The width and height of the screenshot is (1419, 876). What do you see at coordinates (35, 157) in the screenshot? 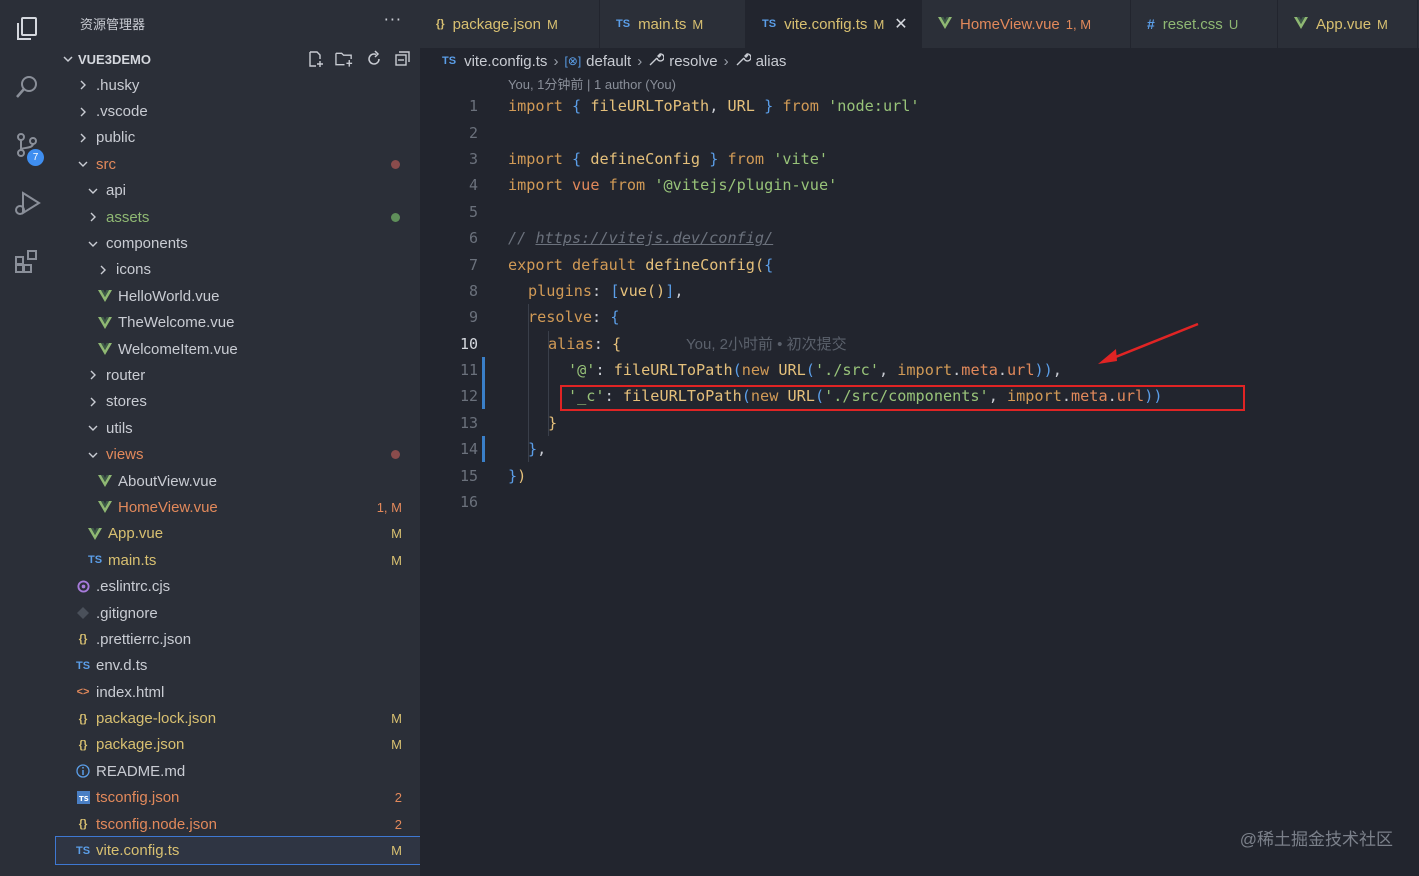
I see `source-control-badge: 7` at bounding box center [35, 157].